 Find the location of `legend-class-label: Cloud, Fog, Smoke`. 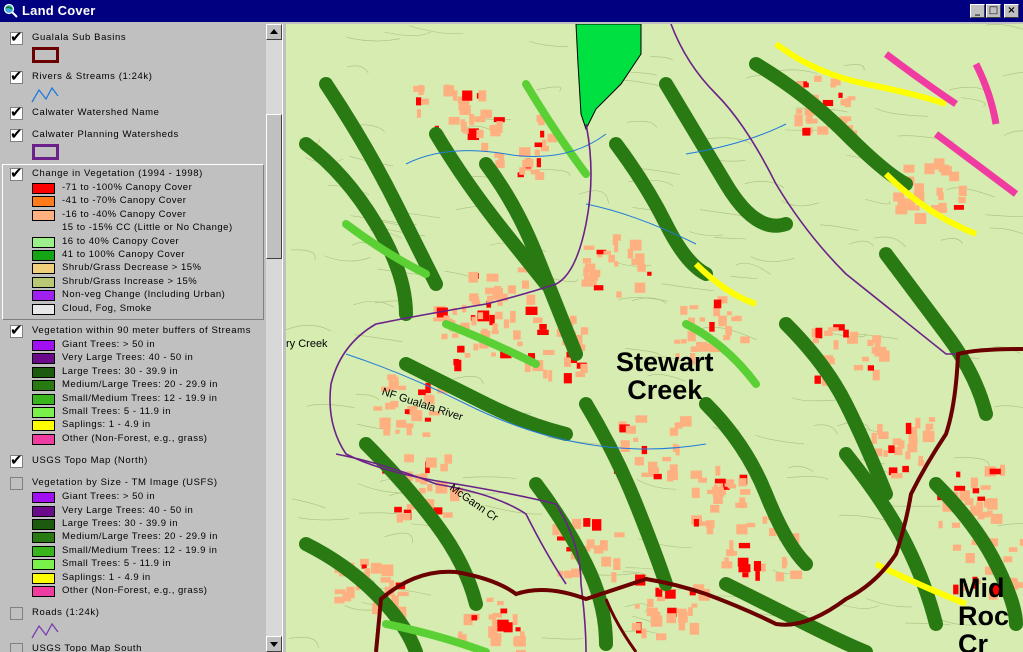

legend-class-label: Cloud, Fog, Smoke is located at coordinates (107, 308).